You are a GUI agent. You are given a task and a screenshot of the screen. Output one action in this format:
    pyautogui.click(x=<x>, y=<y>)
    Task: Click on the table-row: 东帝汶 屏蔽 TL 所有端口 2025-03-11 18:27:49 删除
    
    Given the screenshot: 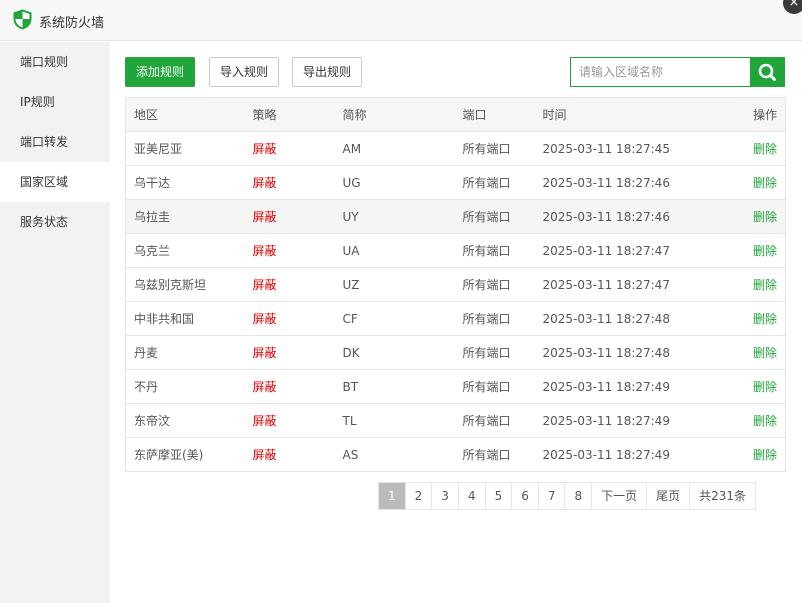 What is the action you would take?
    pyautogui.click(x=455, y=420)
    